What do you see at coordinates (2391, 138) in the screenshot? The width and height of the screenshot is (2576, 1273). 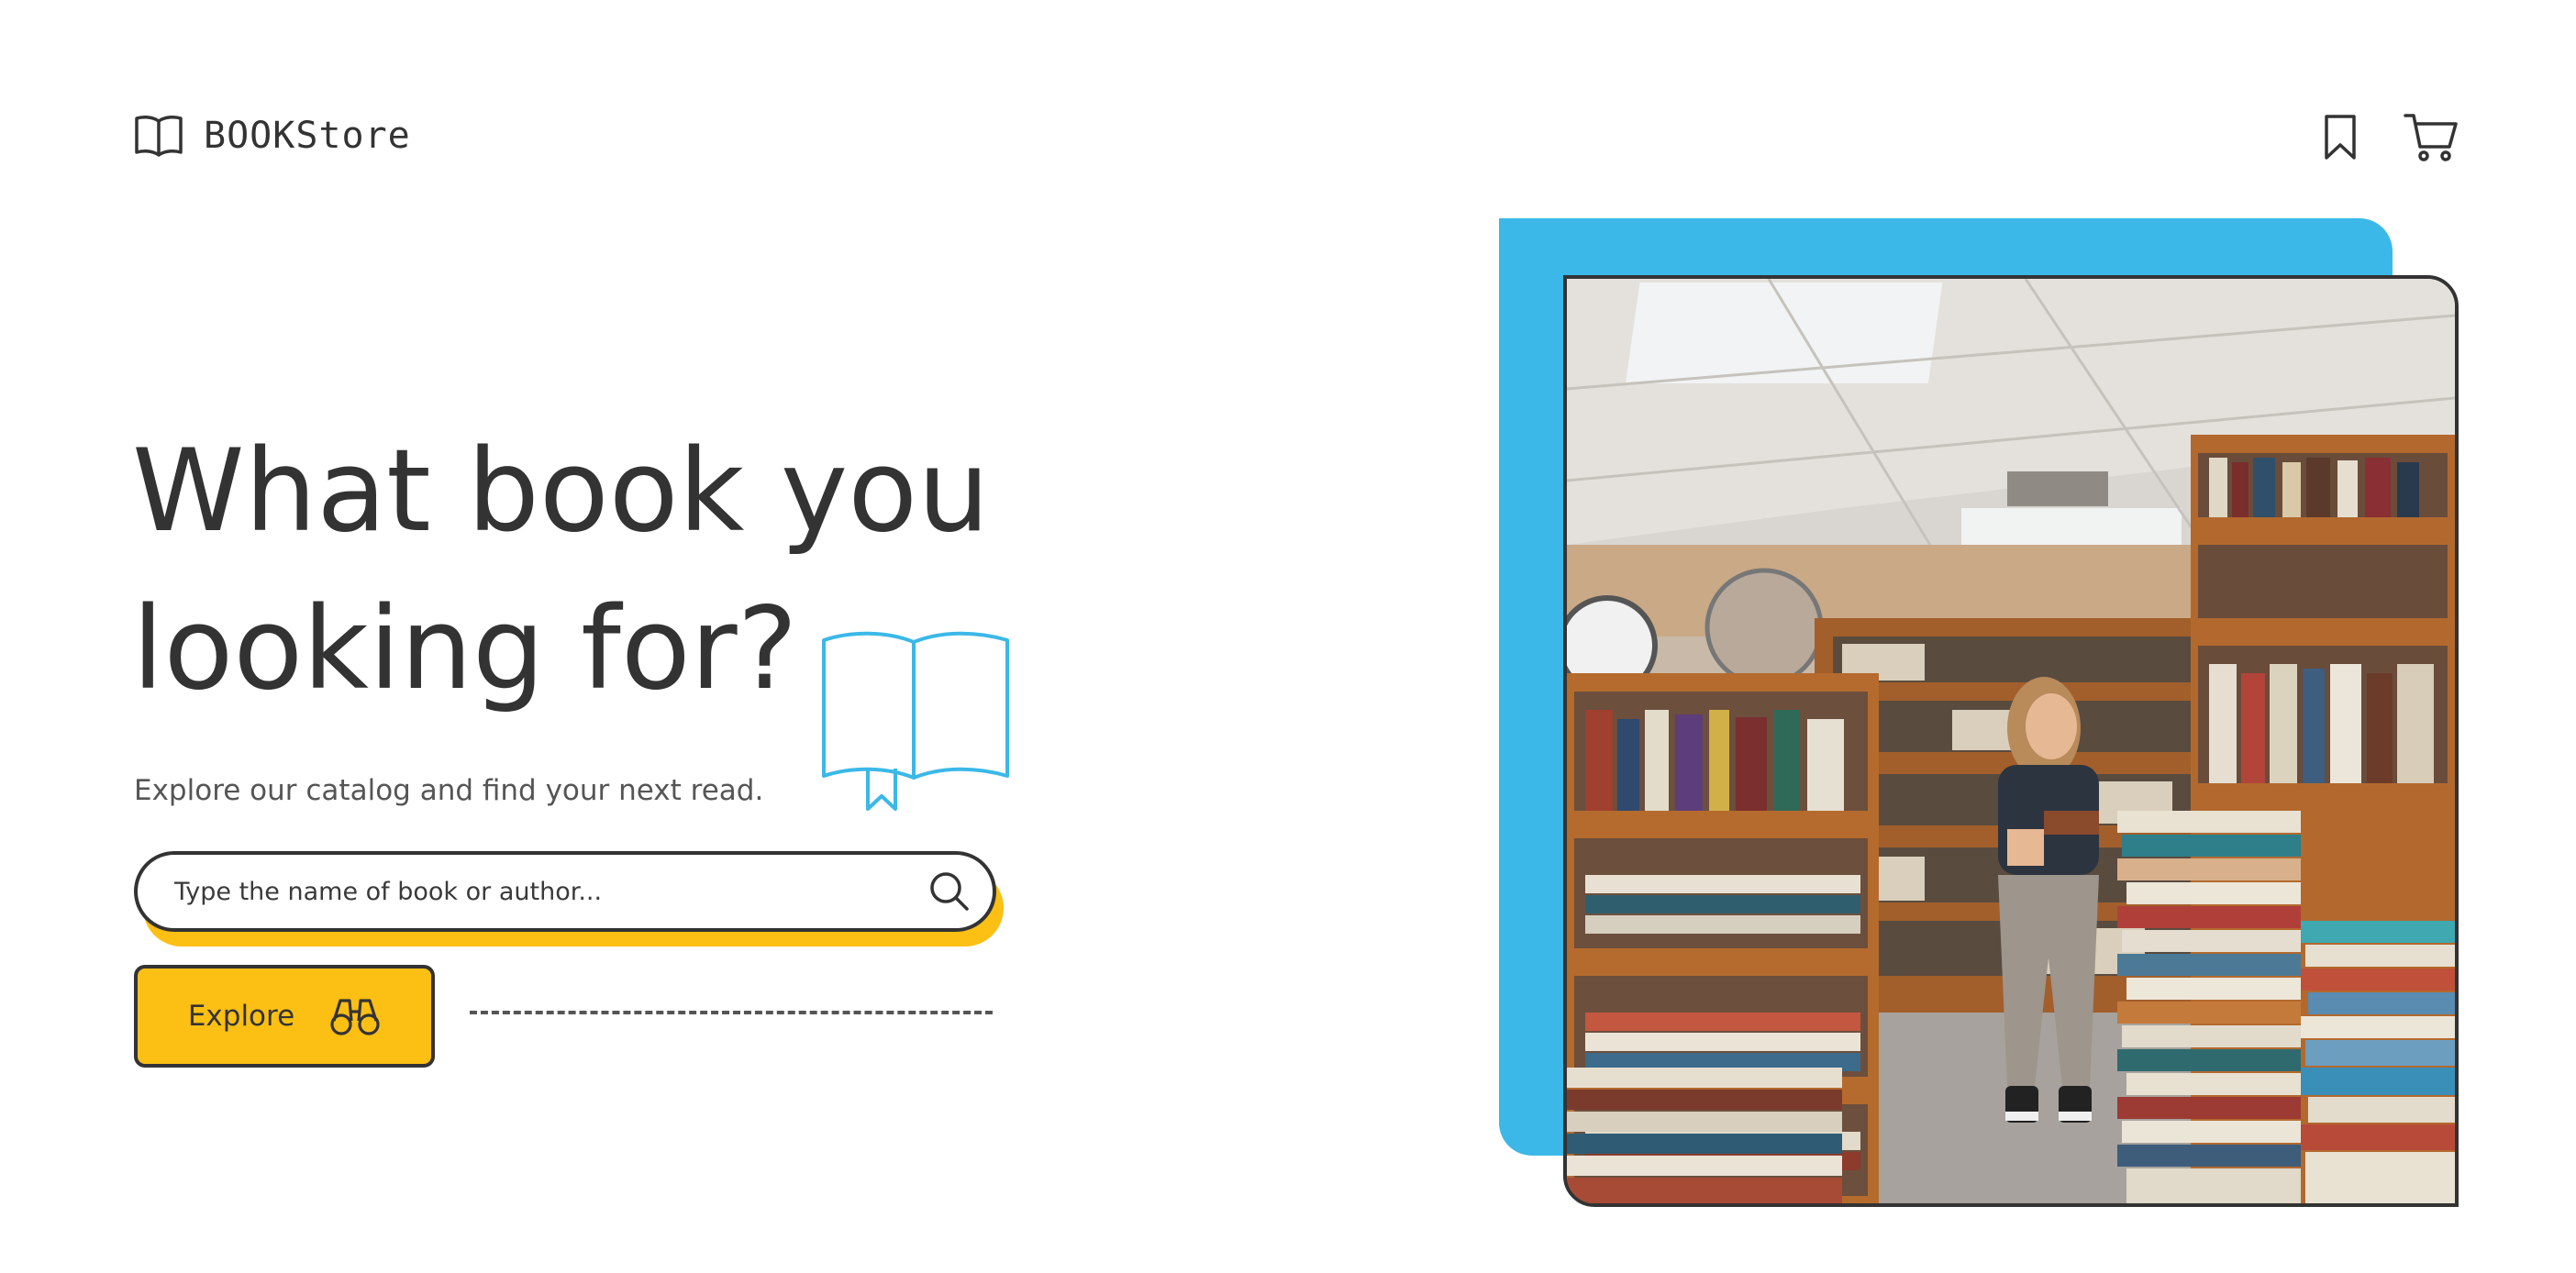 I see `header-nav` at bounding box center [2391, 138].